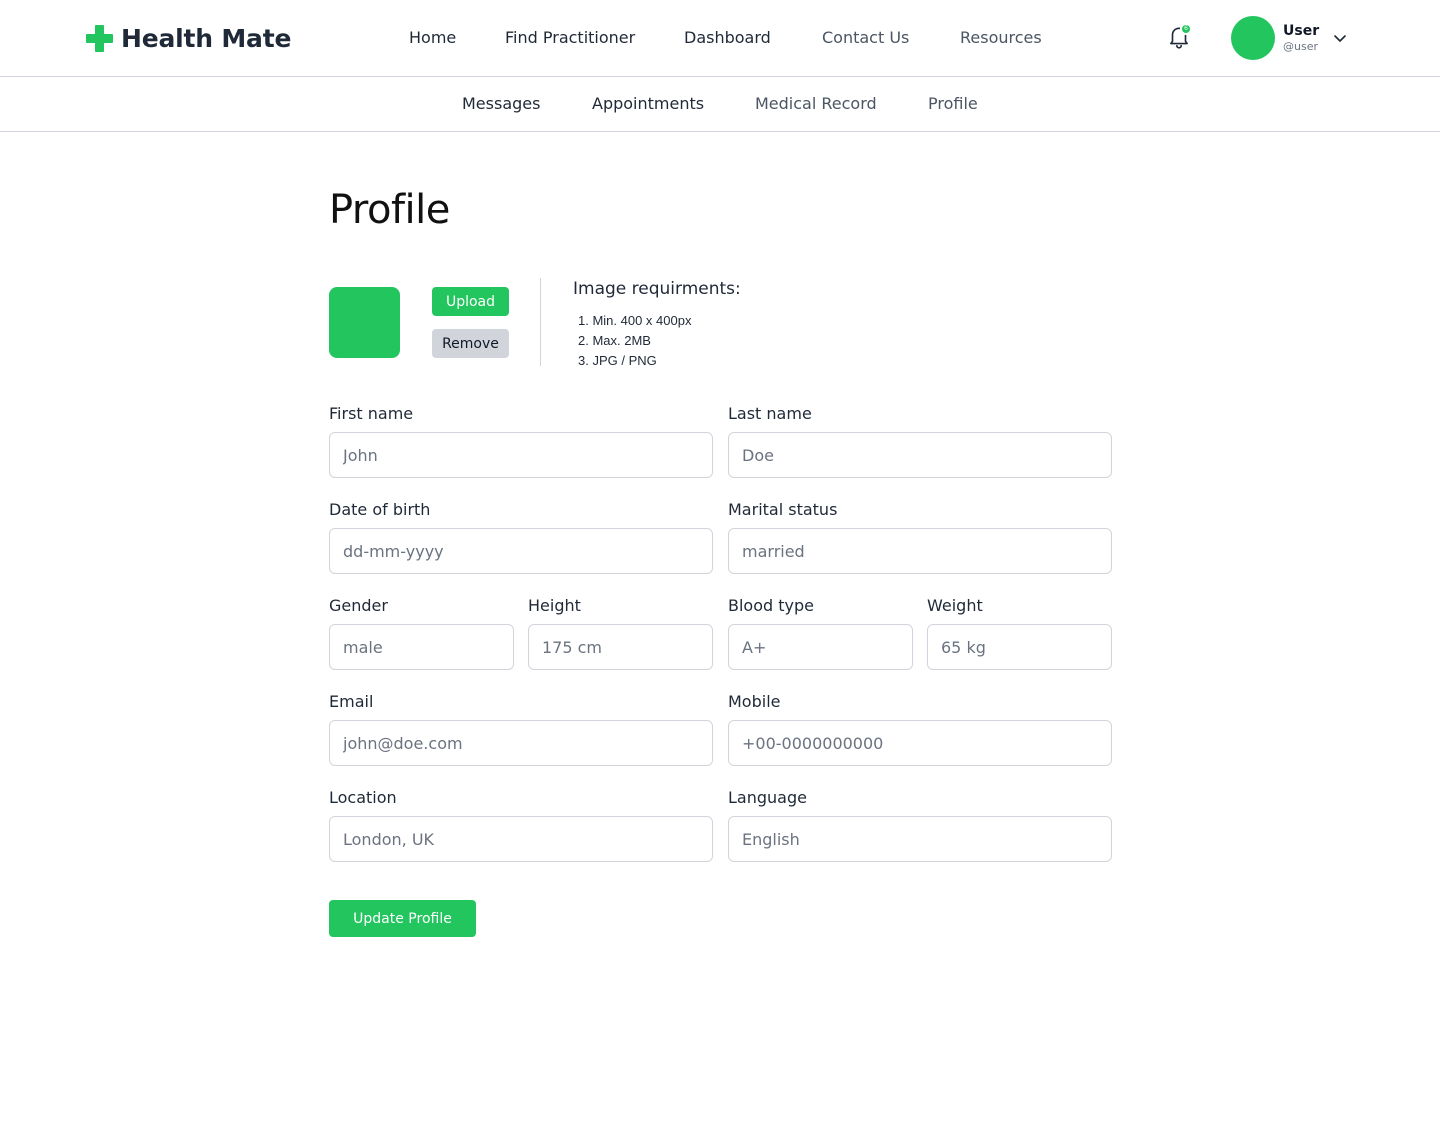 The width and height of the screenshot is (1440, 1137). What do you see at coordinates (614, 340) in the screenshot?
I see `requirement-item: 2. Max. 2MB` at bounding box center [614, 340].